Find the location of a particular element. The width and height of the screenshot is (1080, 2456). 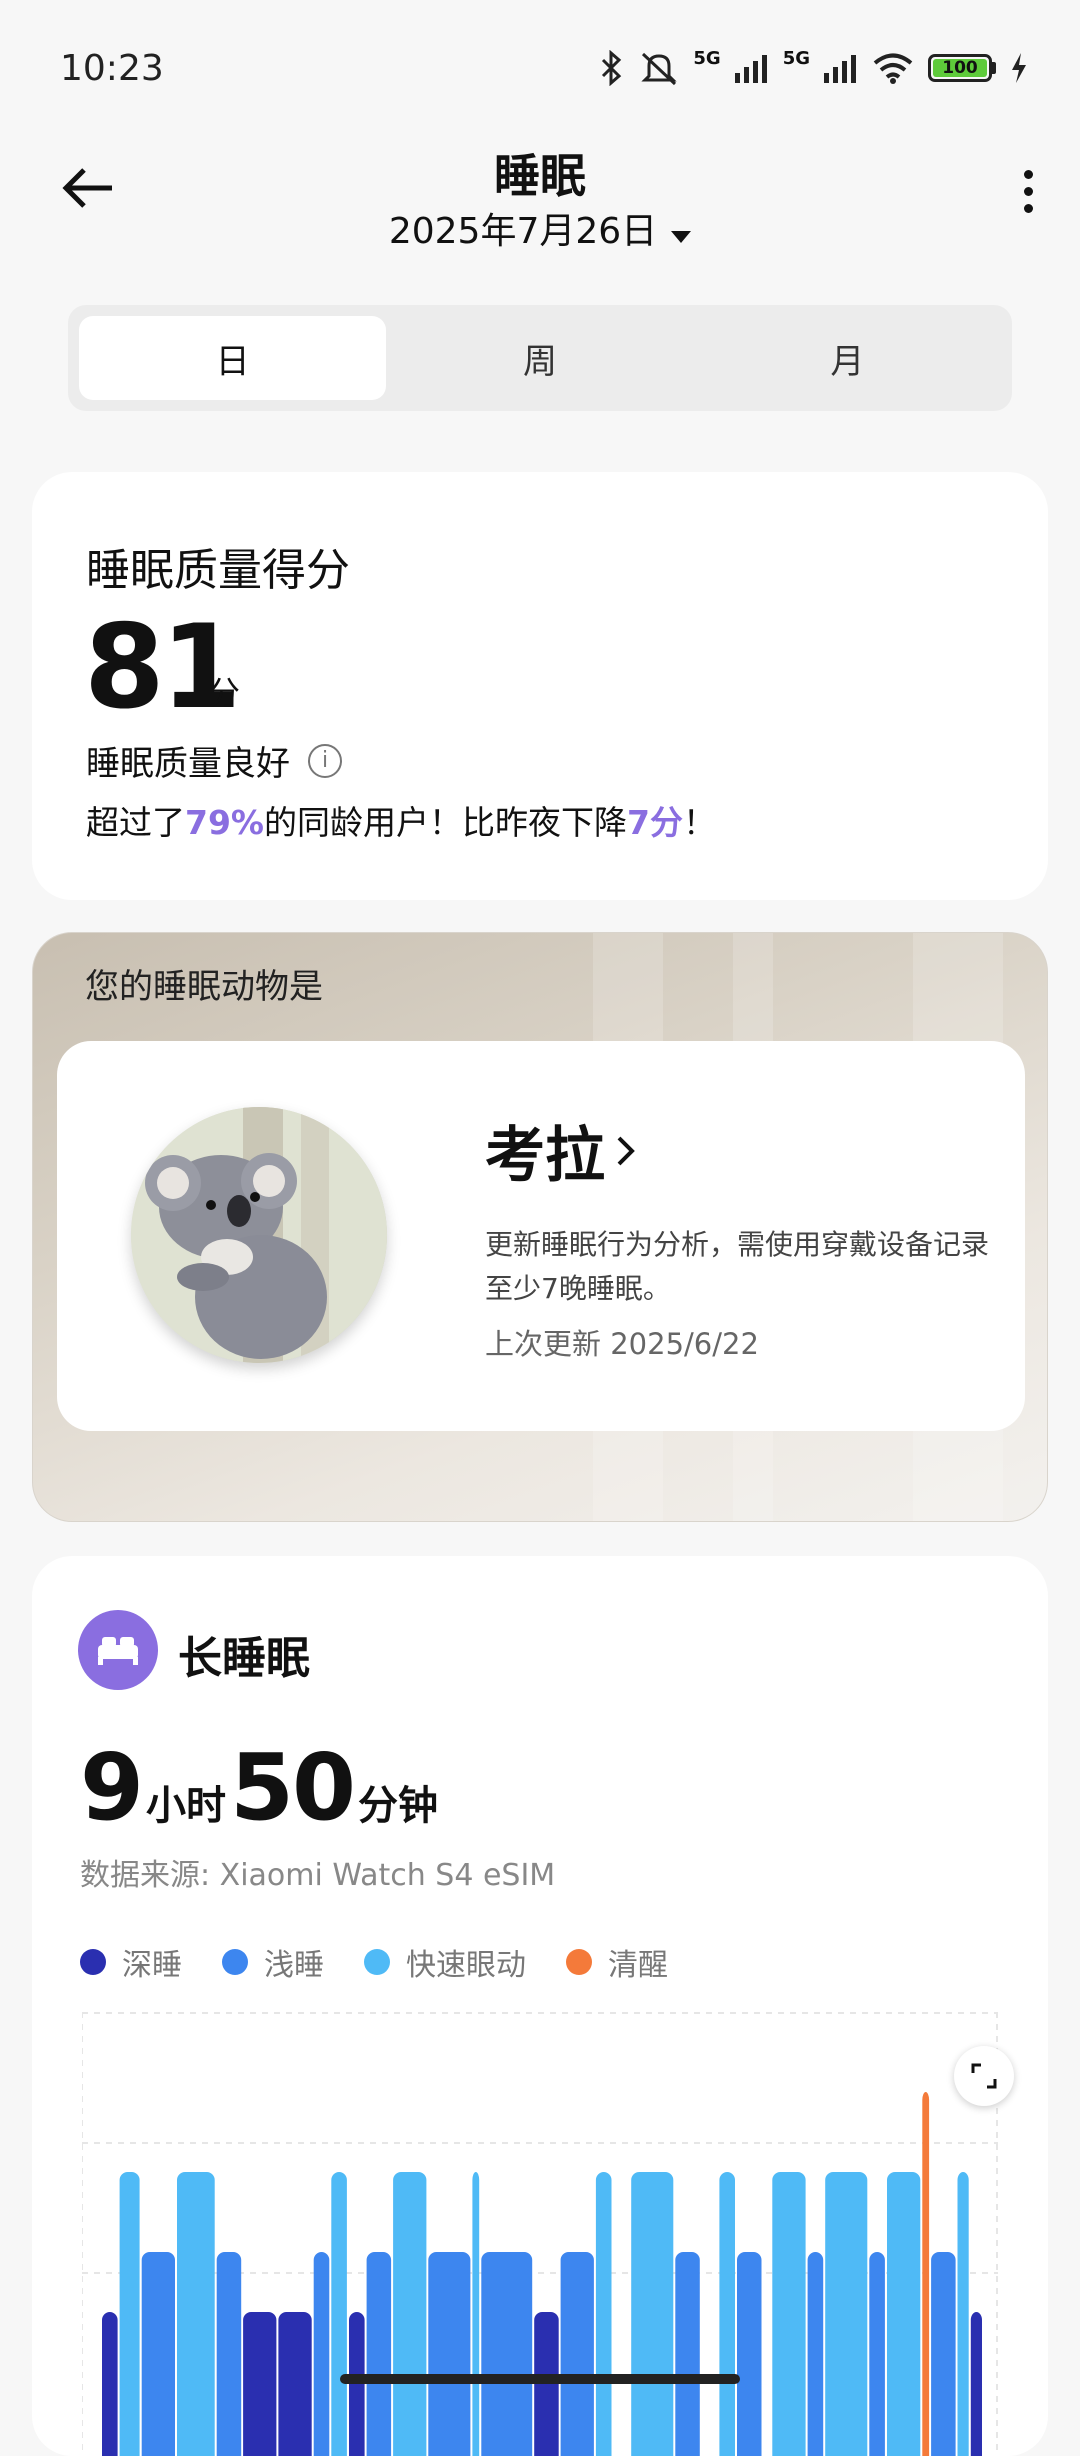

quality-label: 睡眠质量良好 is located at coordinates (188, 764).